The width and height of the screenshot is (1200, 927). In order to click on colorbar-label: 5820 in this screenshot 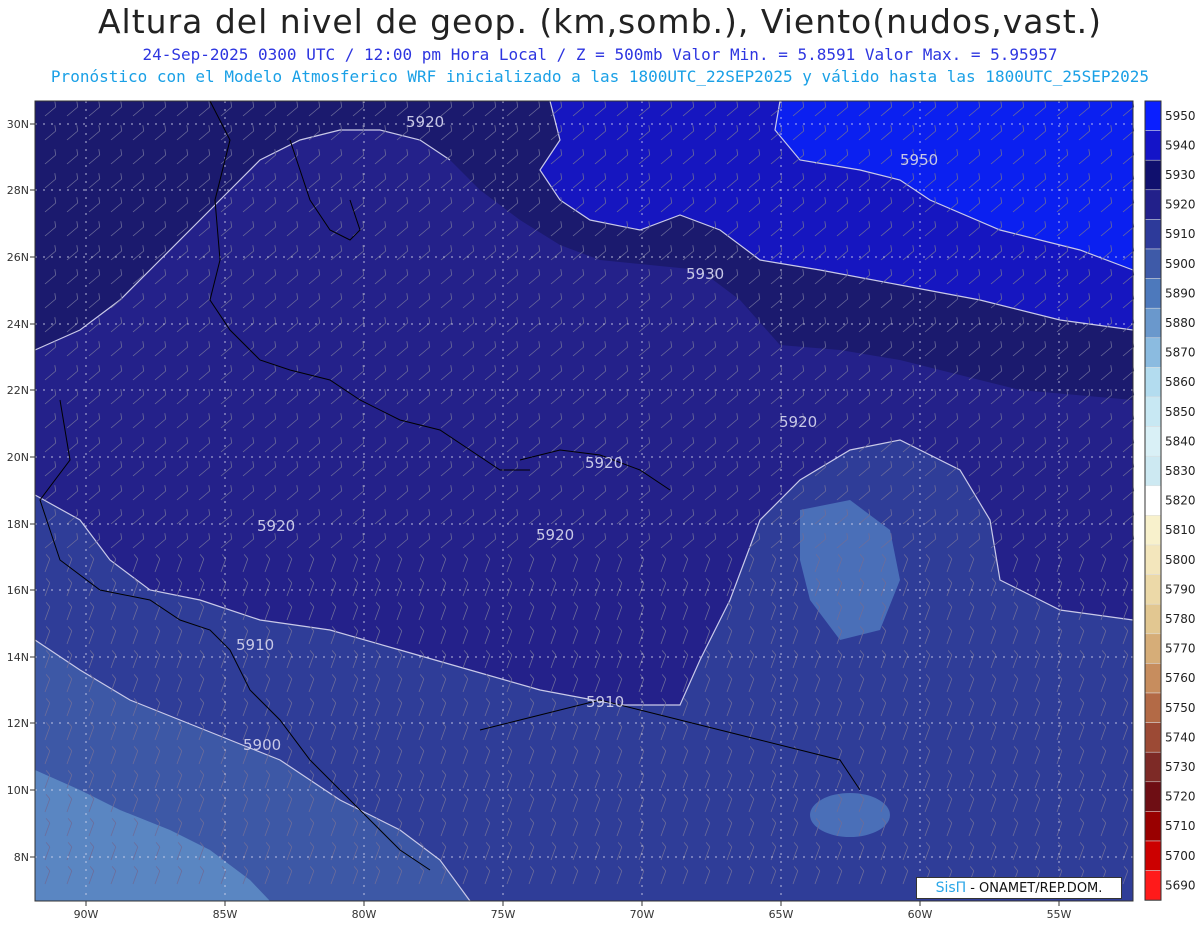, I will do `click(1180, 501)`.